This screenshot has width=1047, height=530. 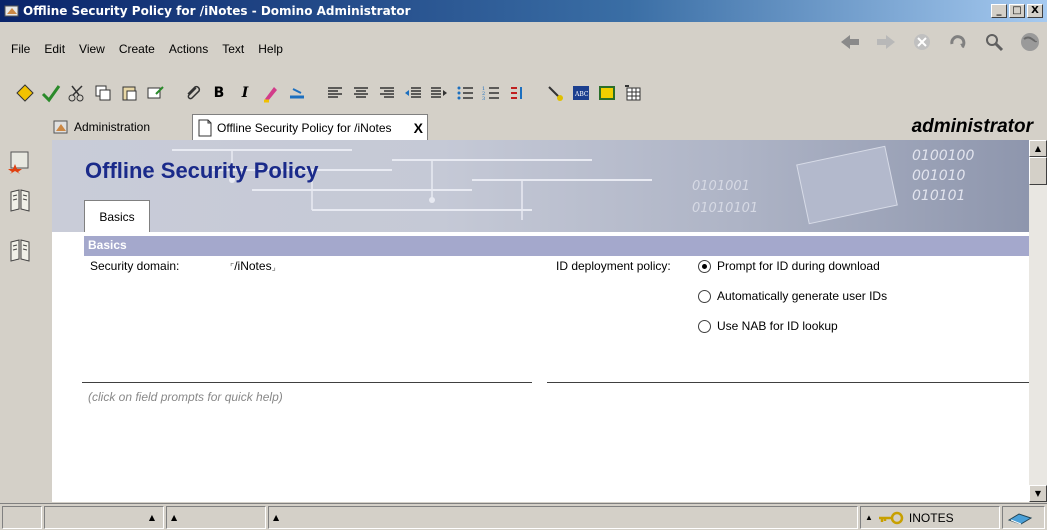 I want to click on bookmark-favorites, so click(x=20, y=162).